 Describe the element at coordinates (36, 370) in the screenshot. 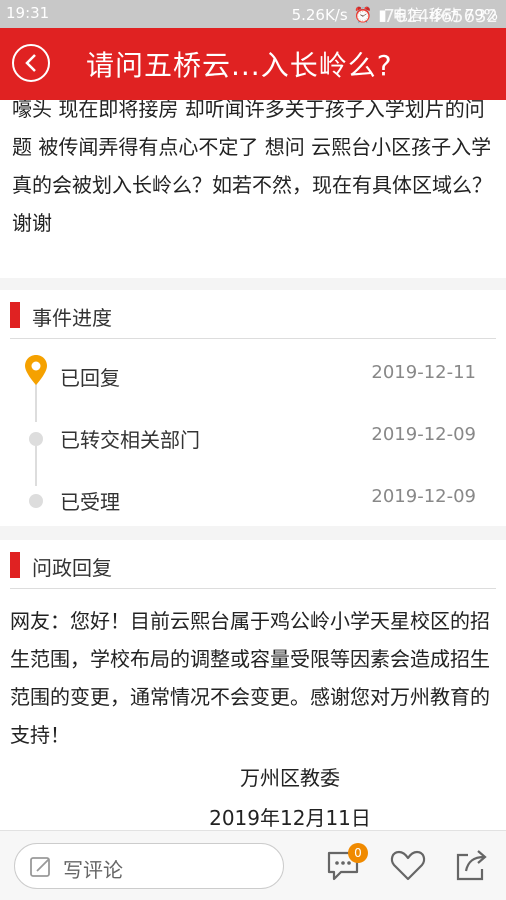

I see `location-pin-icon` at that location.